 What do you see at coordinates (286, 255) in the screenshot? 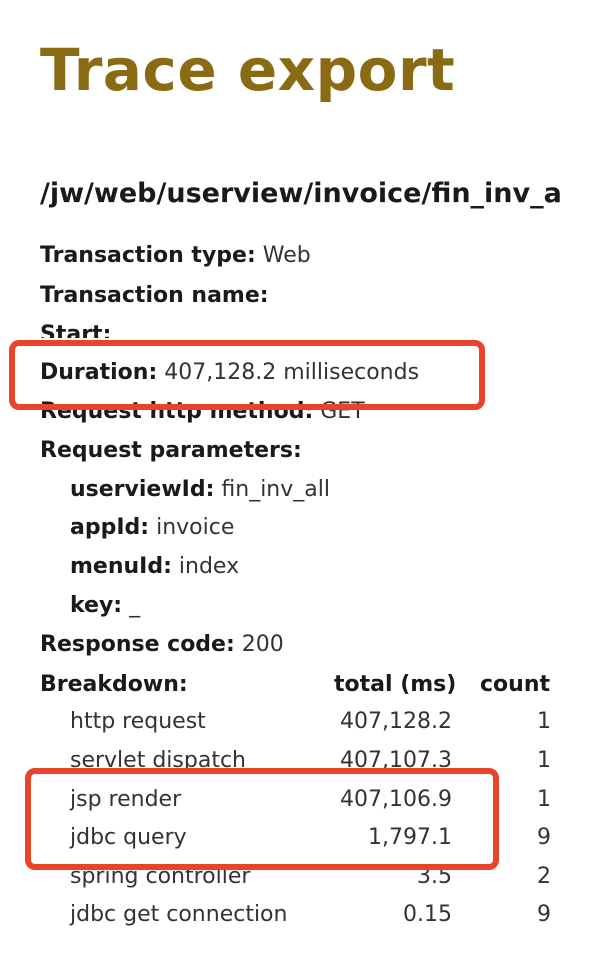
I see `transaction-type-value: Web` at bounding box center [286, 255].